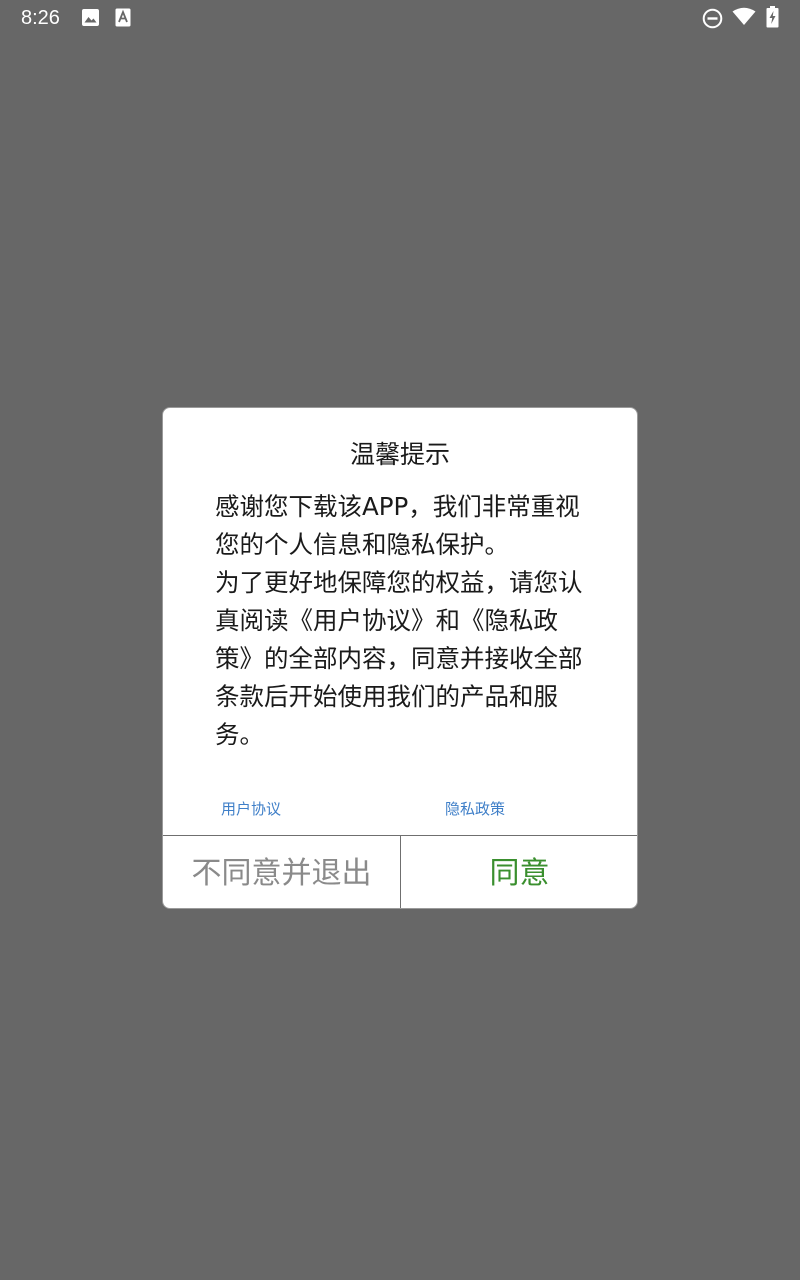 This screenshot has width=800, height=1280. Describe the element at coordinates (744, 16) in the screenshot. I see `wifi-icon` at that location.